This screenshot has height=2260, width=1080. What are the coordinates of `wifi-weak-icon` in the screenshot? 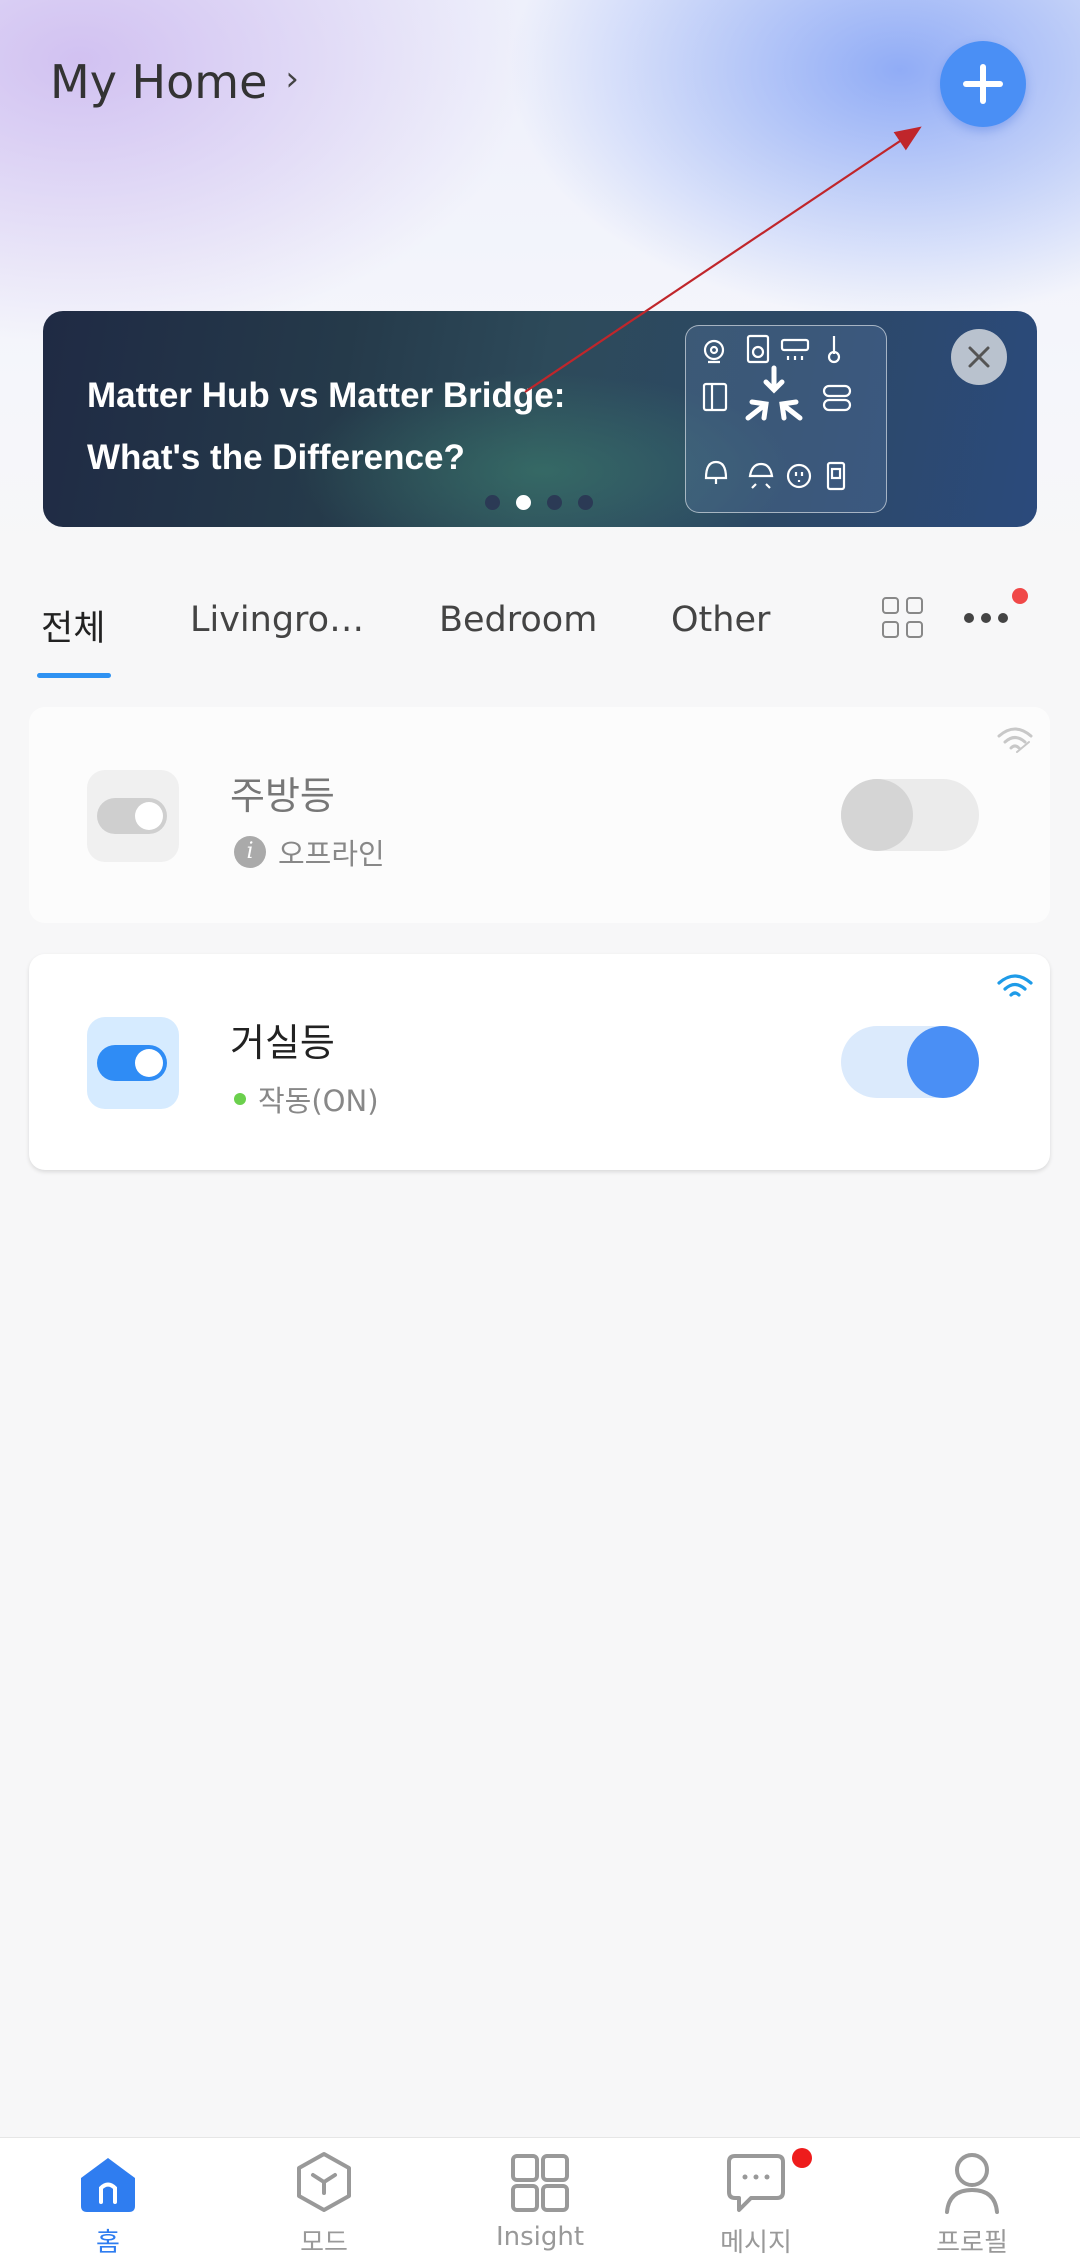 It's located at (1015, 740).